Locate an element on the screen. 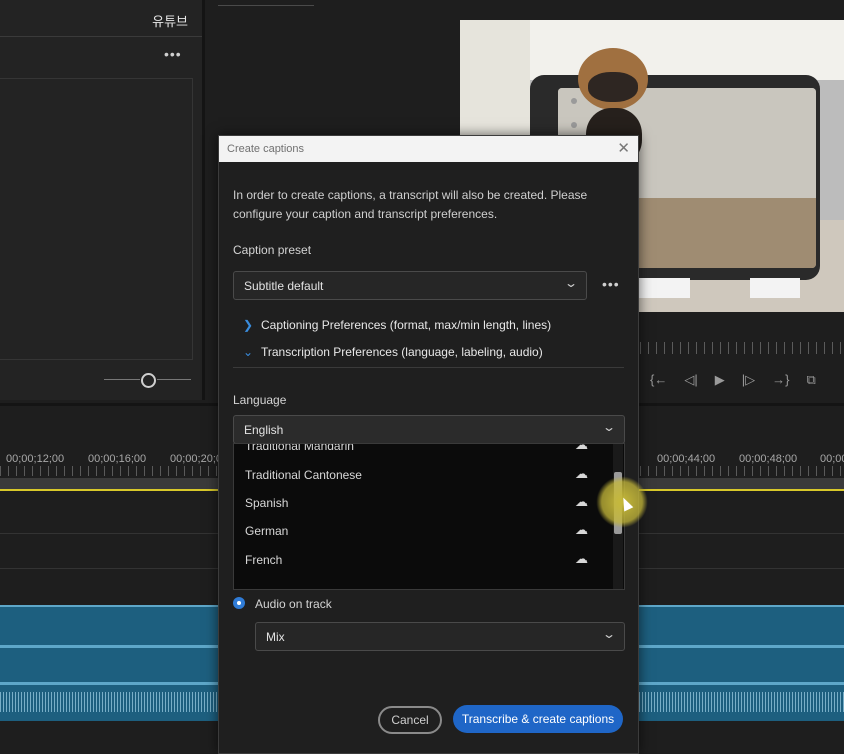 This screenshot has height=754, width=844. caption-preset-value: Subtitle default is located at coordinates (284, 286).